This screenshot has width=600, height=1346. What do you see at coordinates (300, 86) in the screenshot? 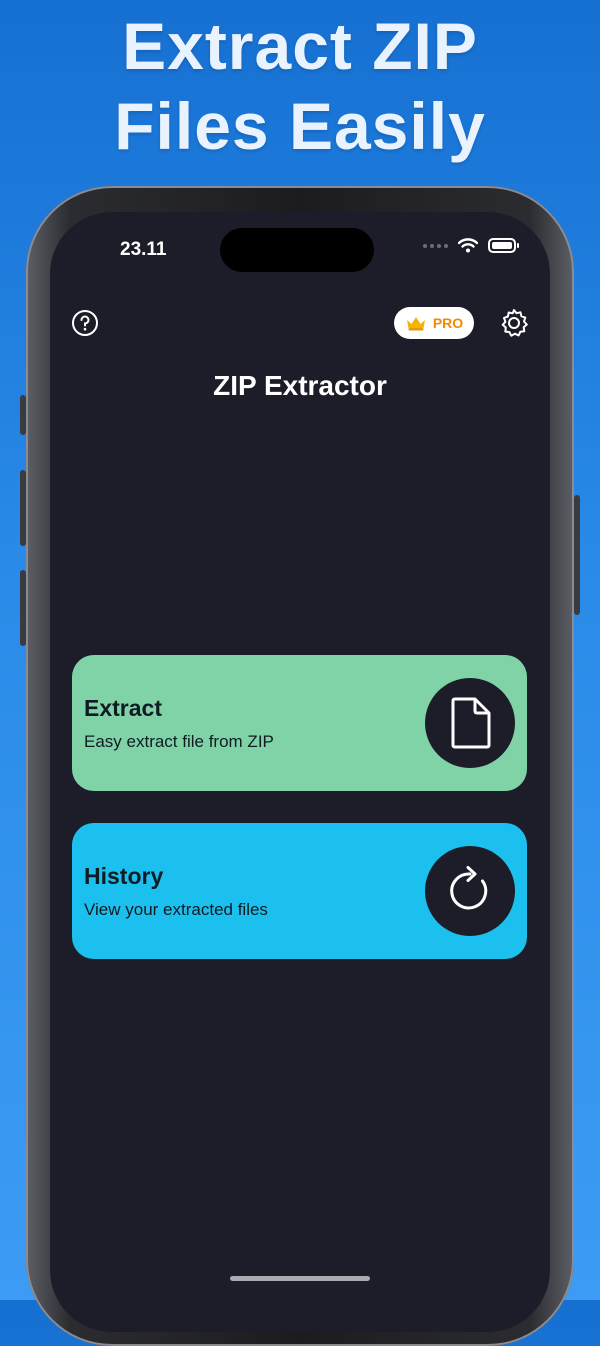
I see `promo-headline: Extract ZIP Files Easily` at bounding box center [300, 86].